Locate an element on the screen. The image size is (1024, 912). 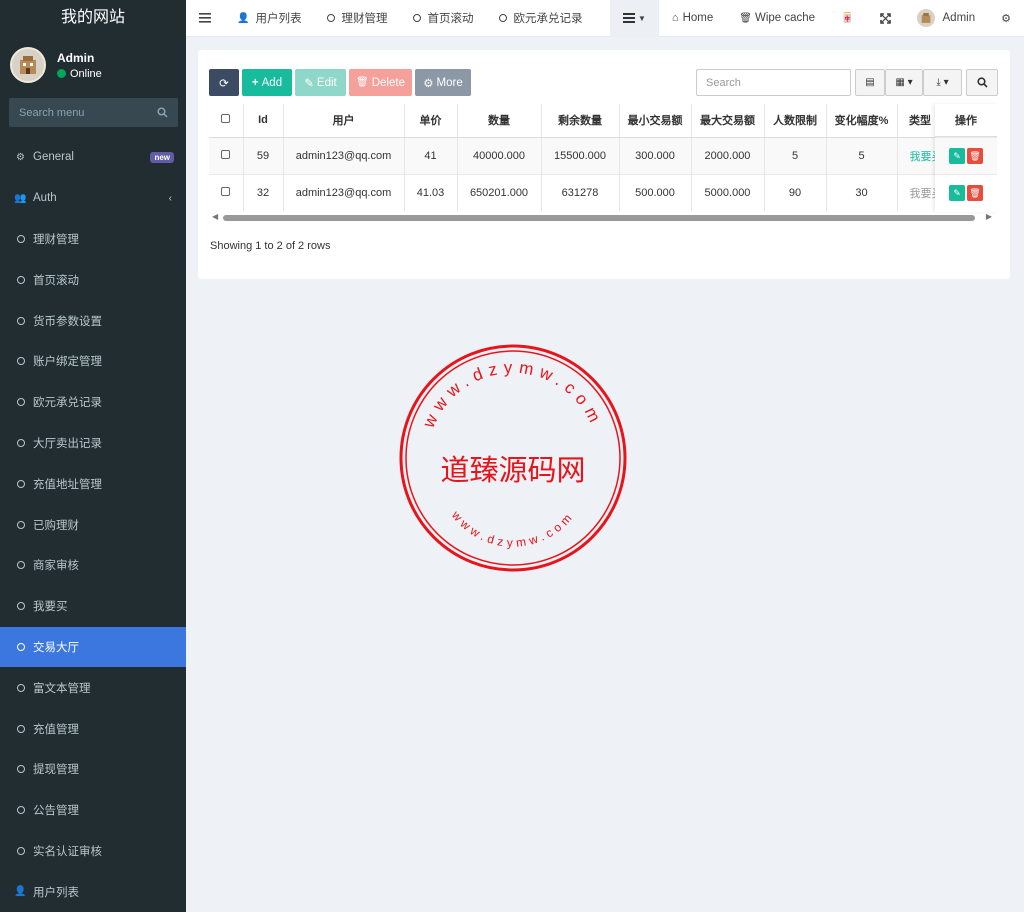
sidebar-item-buy: 我要买 is located at coordinates (93, 606).